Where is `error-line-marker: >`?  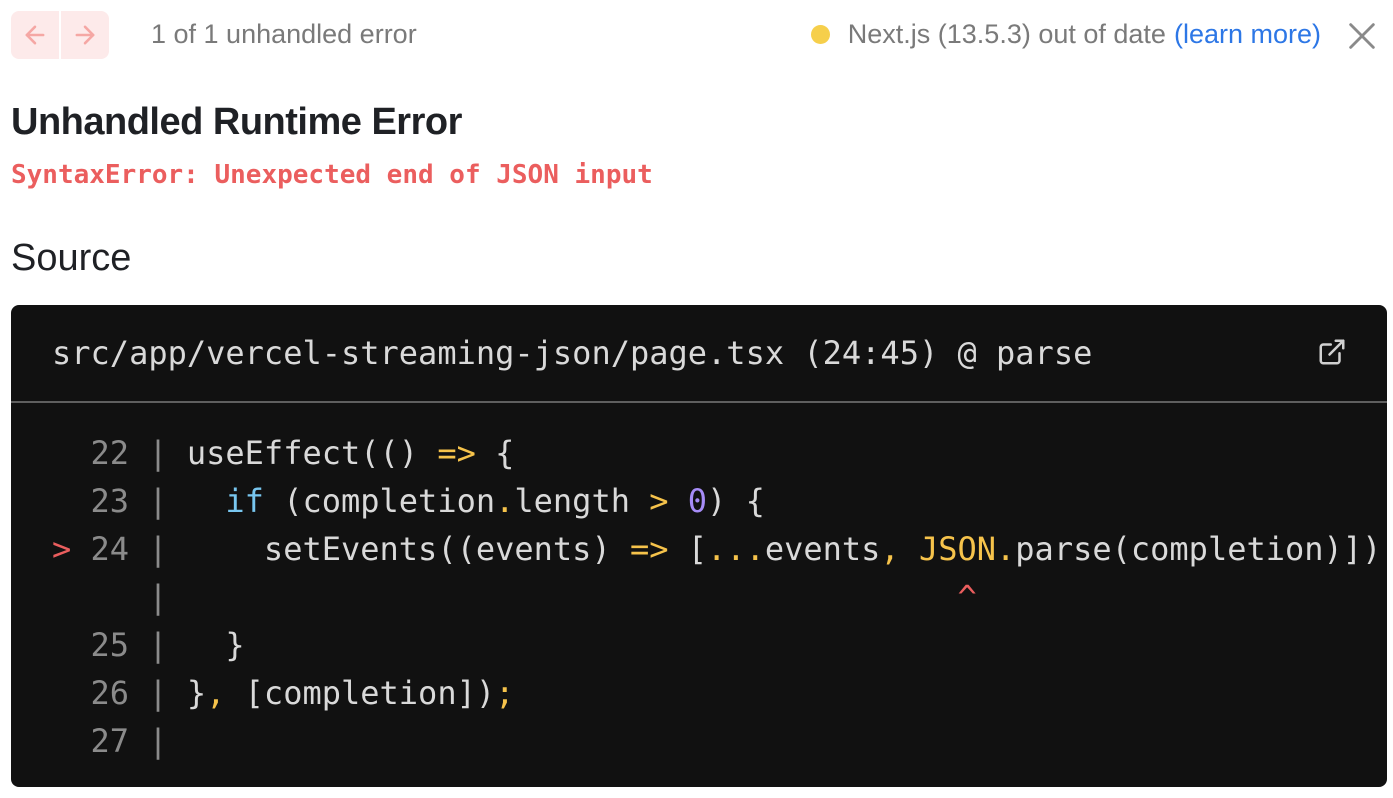 error-line-marker: > is located at coordinates (62, 549).